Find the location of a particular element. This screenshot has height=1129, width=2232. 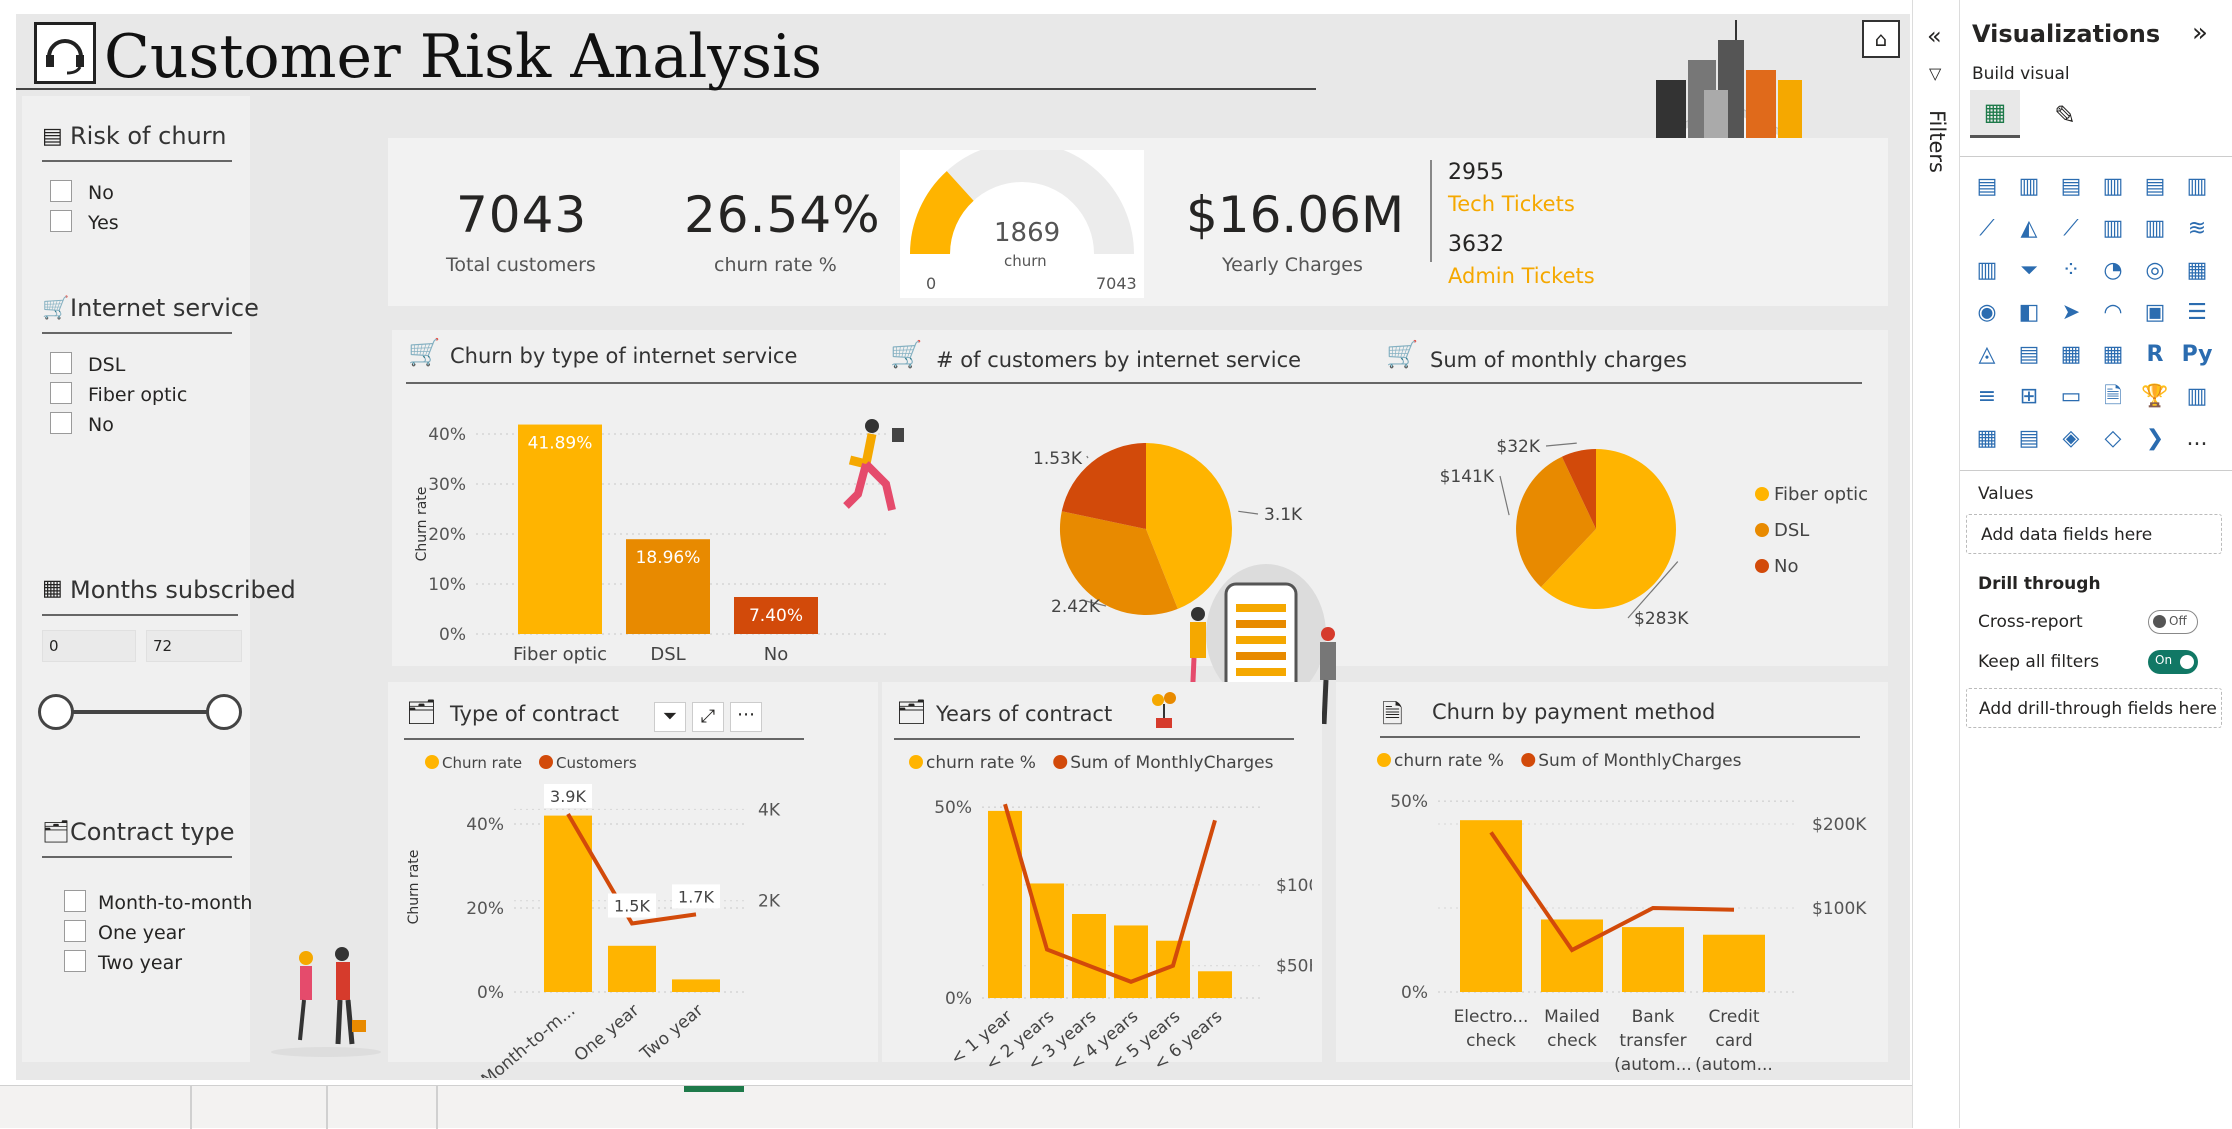

visual-type-icon: ◔ is located at coordinates (2113, 271).